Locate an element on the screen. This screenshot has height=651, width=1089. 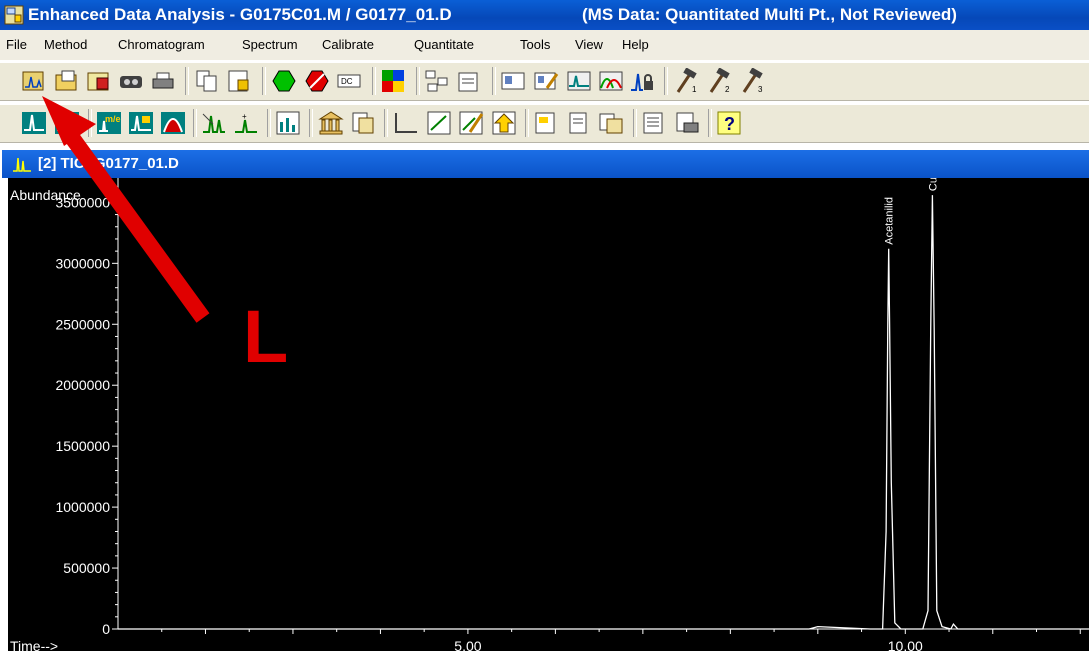
copy-icon is located at coordinates (207, 81).